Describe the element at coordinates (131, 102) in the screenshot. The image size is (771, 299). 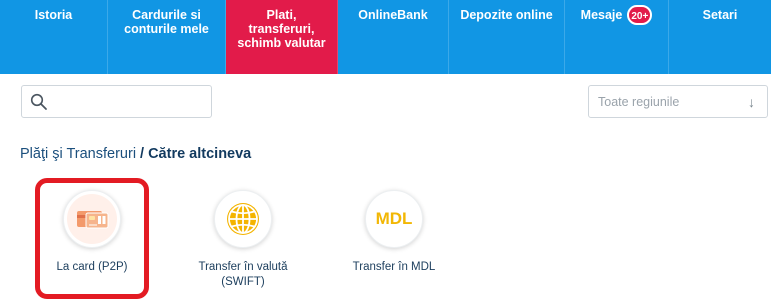
I see `search-input` at that location.